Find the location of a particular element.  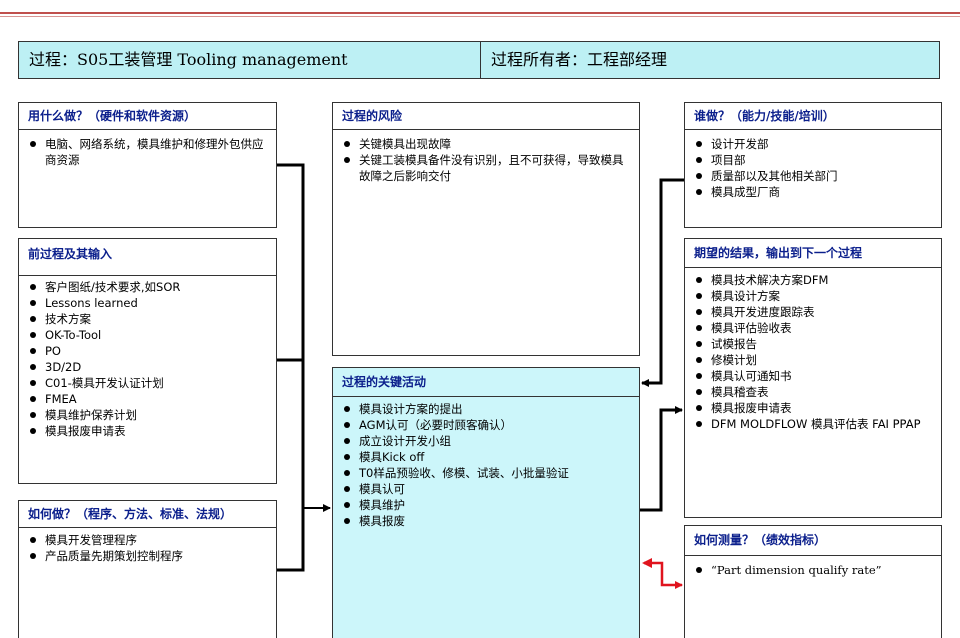

connector-how is located at coordinates (291, 540).